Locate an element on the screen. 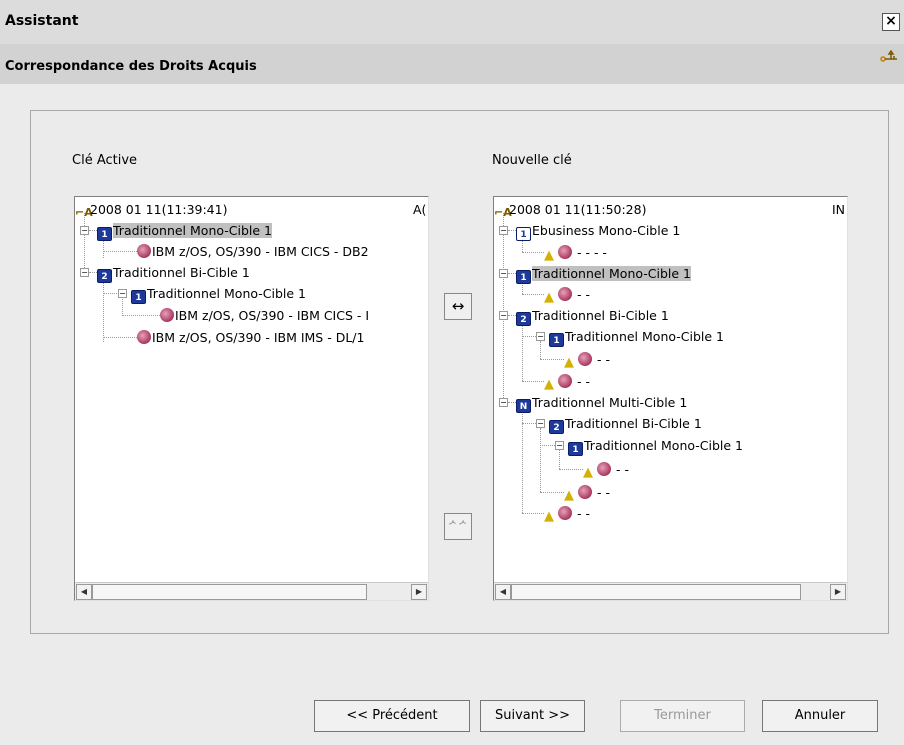 Image resolution: width=904 pixels, height=745 pixels. wizard-buttons: << Précédent Suivant >> Terminer Annuler is located at coordinates (452, 716).